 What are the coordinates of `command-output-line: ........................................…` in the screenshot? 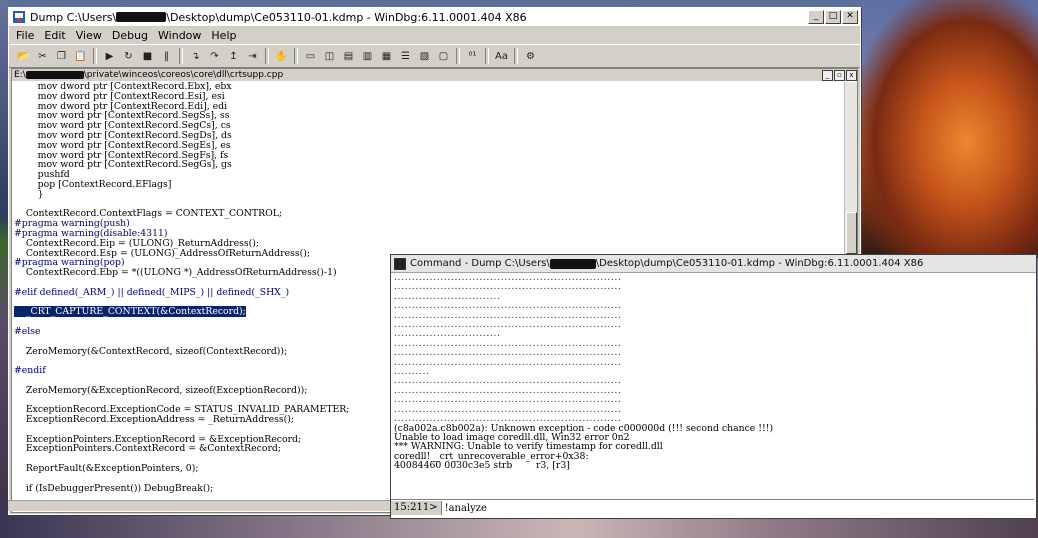 It's located at (508, 362).